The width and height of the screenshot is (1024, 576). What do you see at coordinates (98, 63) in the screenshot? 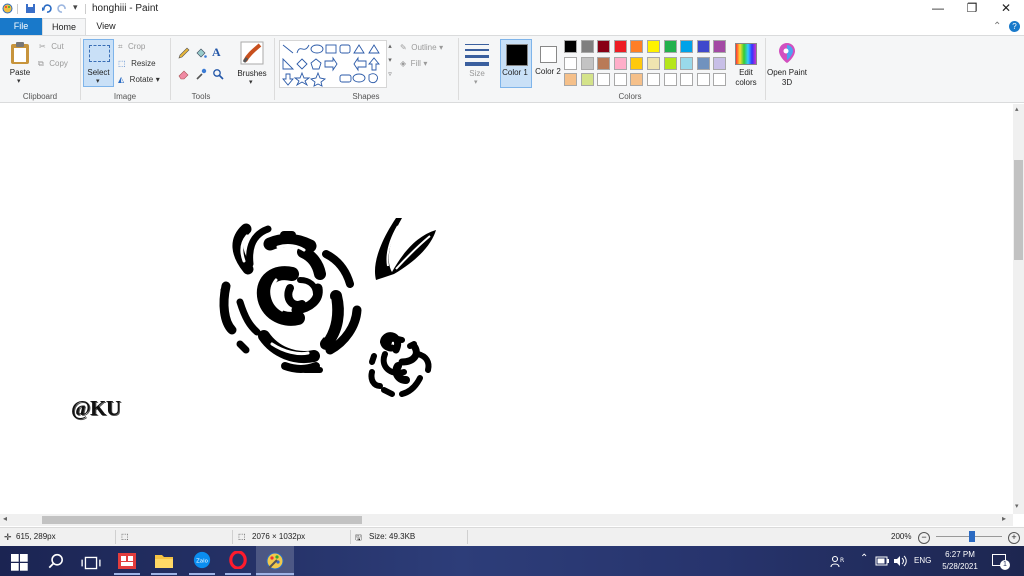
I see `select-button: Select ▾` at bounding box center [98, 63].